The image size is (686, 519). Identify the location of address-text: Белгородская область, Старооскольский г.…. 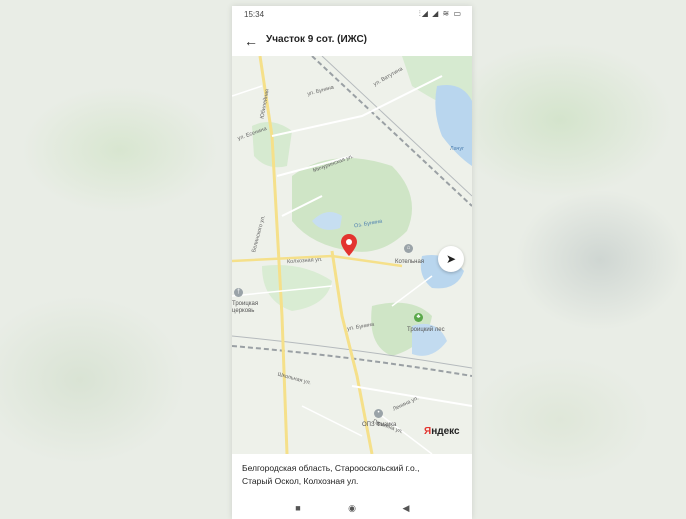
(354, 475).